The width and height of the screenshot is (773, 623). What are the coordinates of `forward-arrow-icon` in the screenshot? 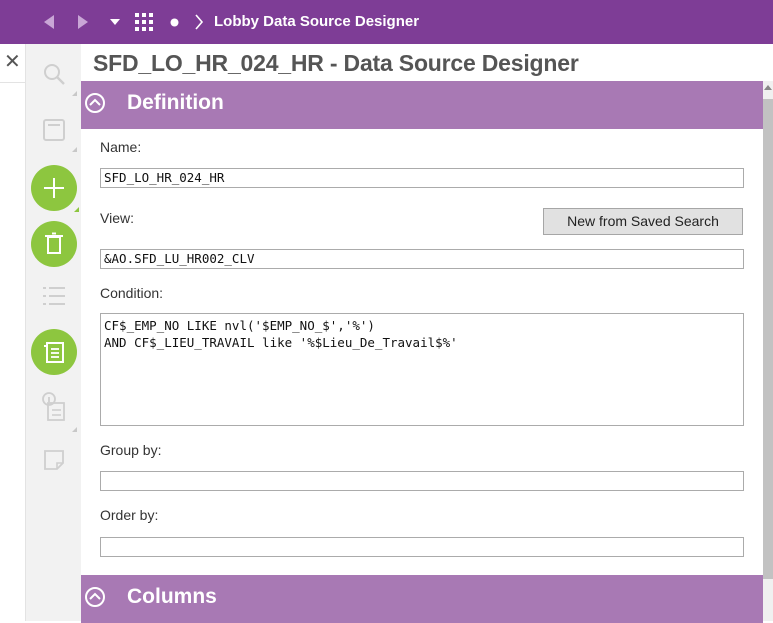 It's located at (83, 22).